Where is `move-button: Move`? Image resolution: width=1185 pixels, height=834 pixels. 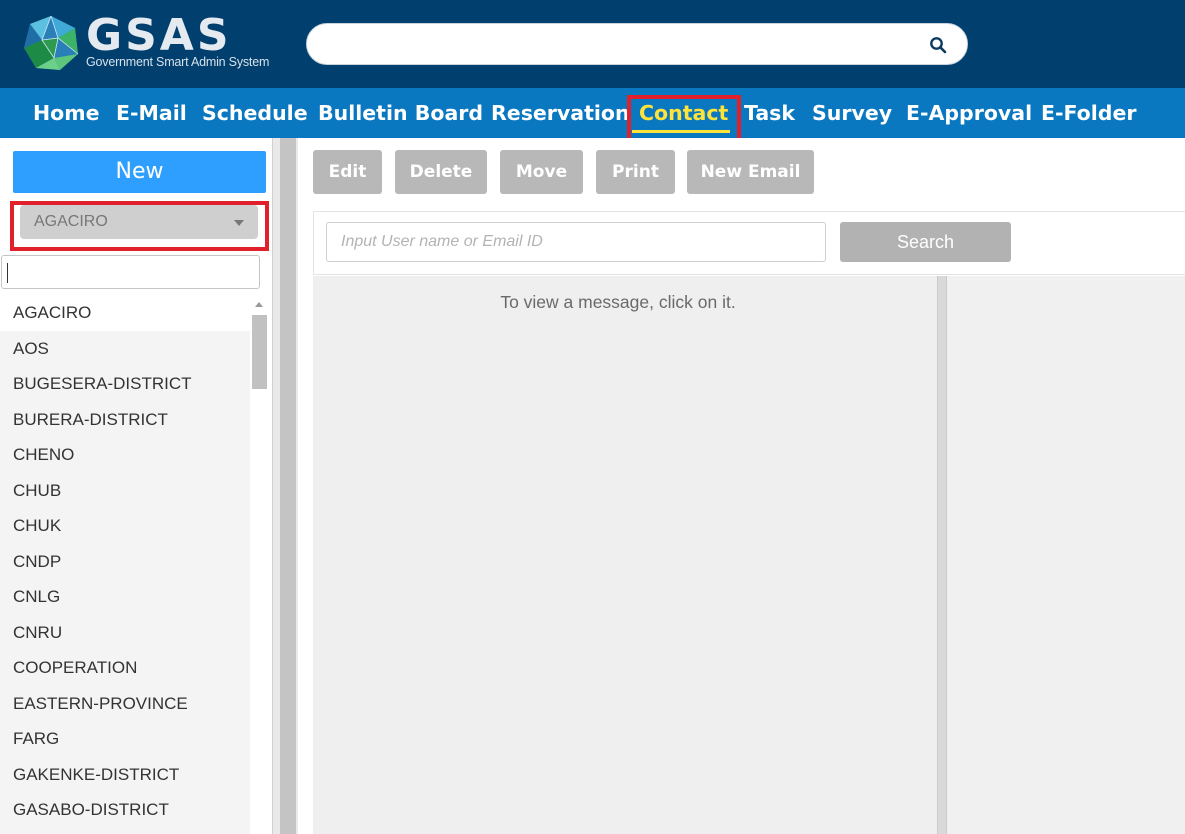
move-button: Move is located at coordinates (541, 172).